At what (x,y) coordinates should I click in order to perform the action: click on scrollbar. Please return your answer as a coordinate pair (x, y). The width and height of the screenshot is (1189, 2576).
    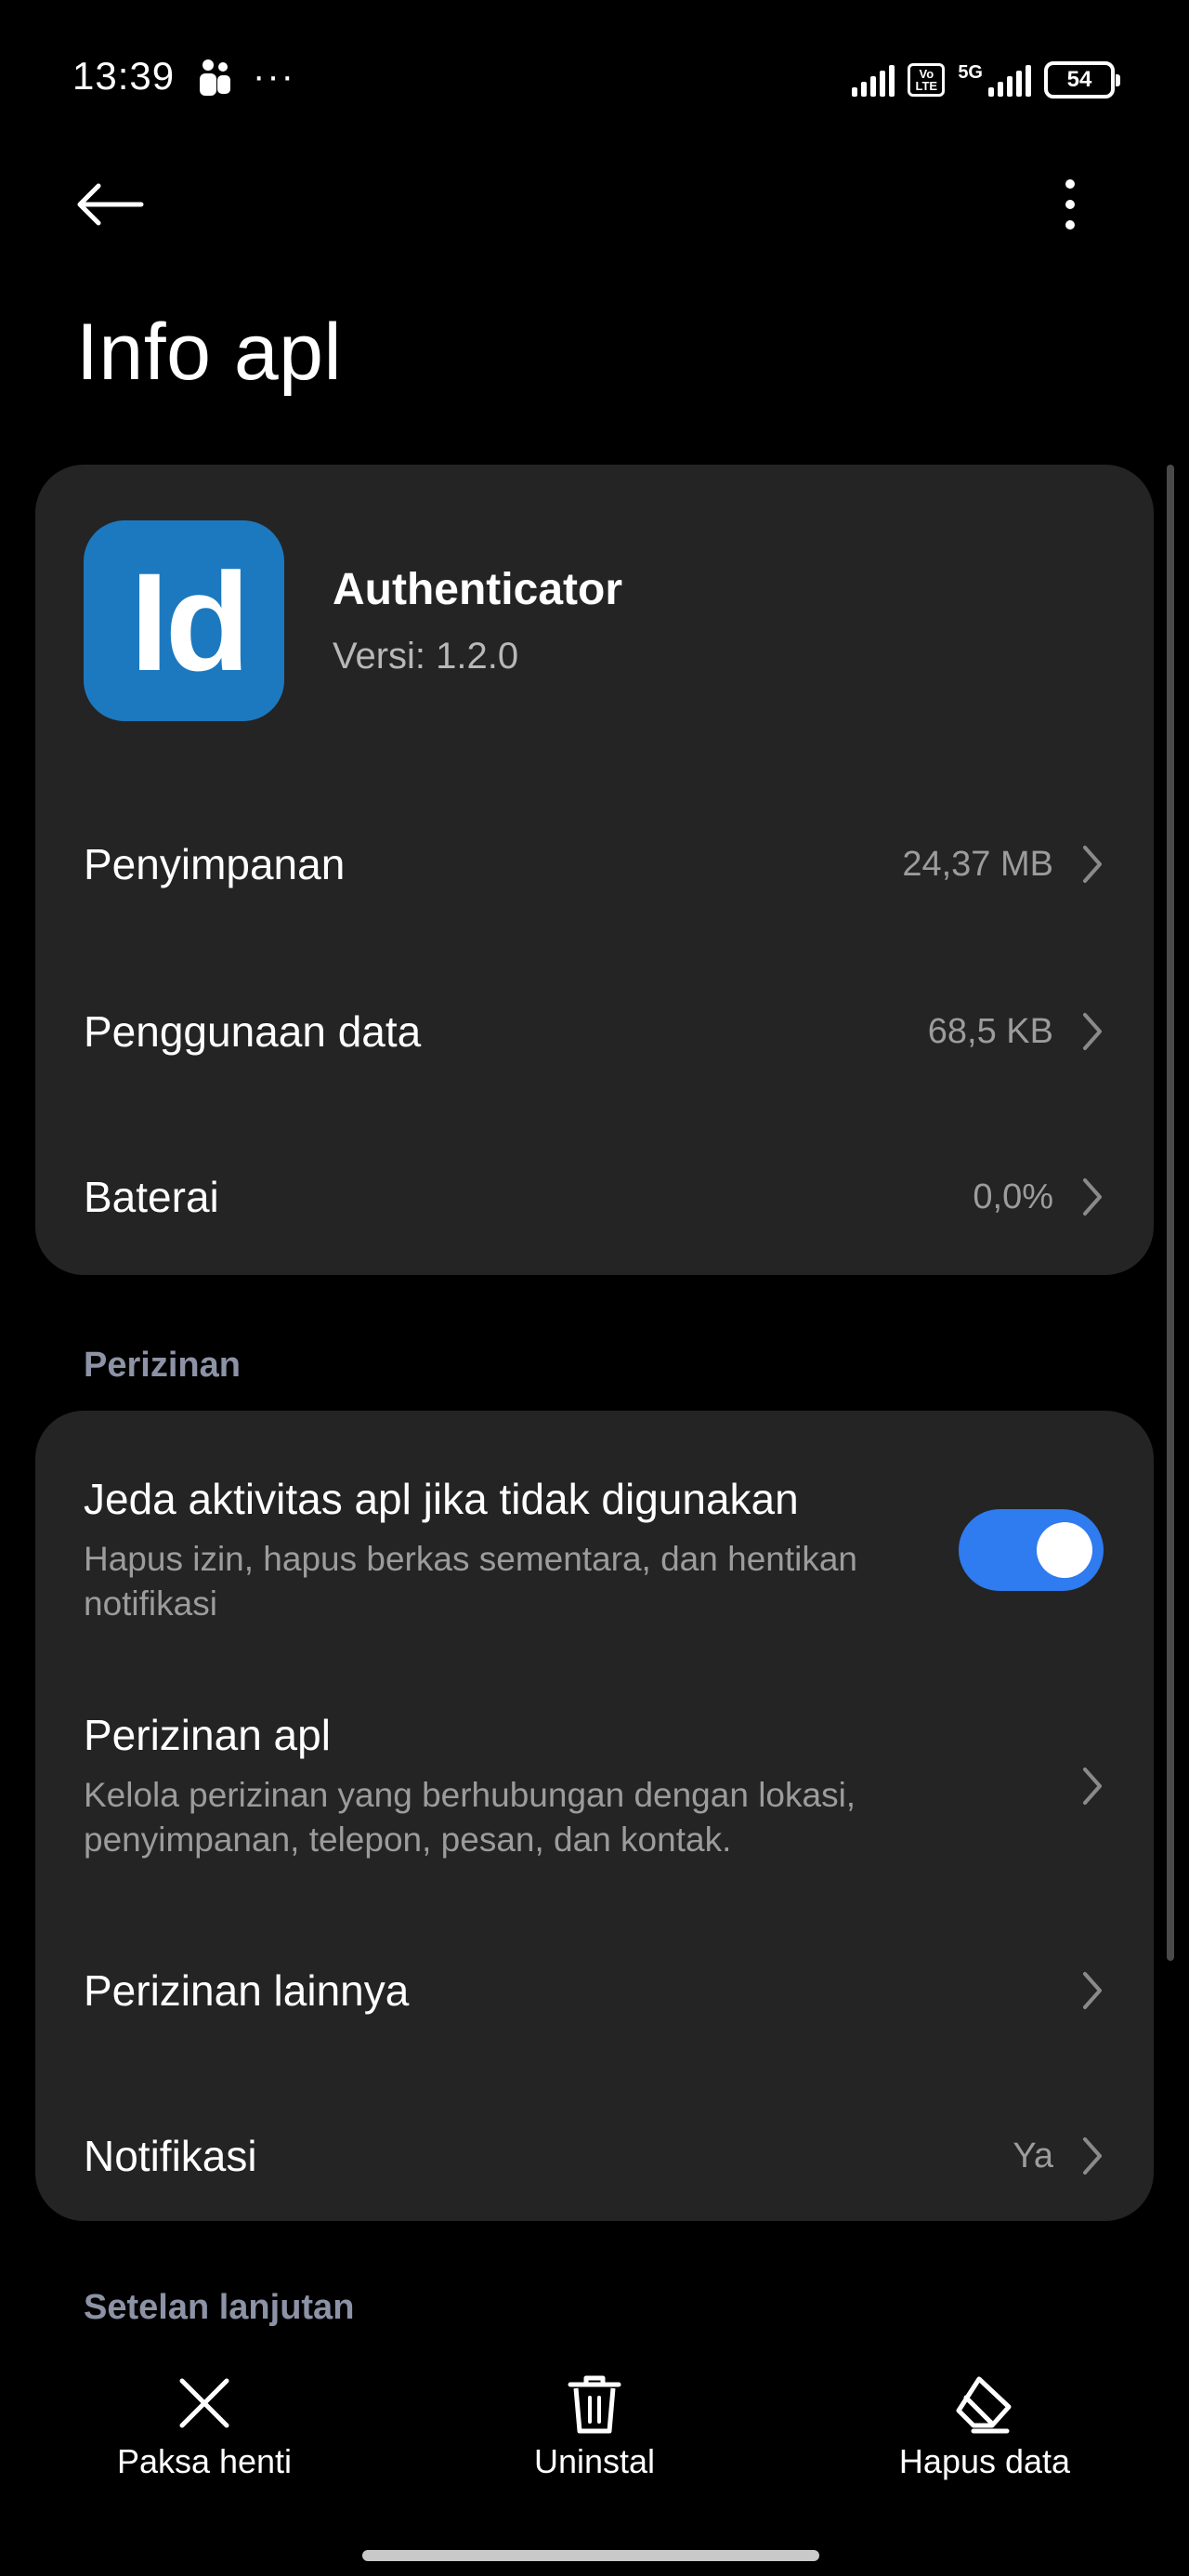
    Looking at the image, I should click on (1170, 1213).